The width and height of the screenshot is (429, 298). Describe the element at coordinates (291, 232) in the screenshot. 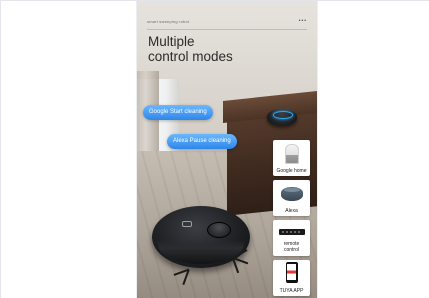

I see `remote-control-icon` at that location.